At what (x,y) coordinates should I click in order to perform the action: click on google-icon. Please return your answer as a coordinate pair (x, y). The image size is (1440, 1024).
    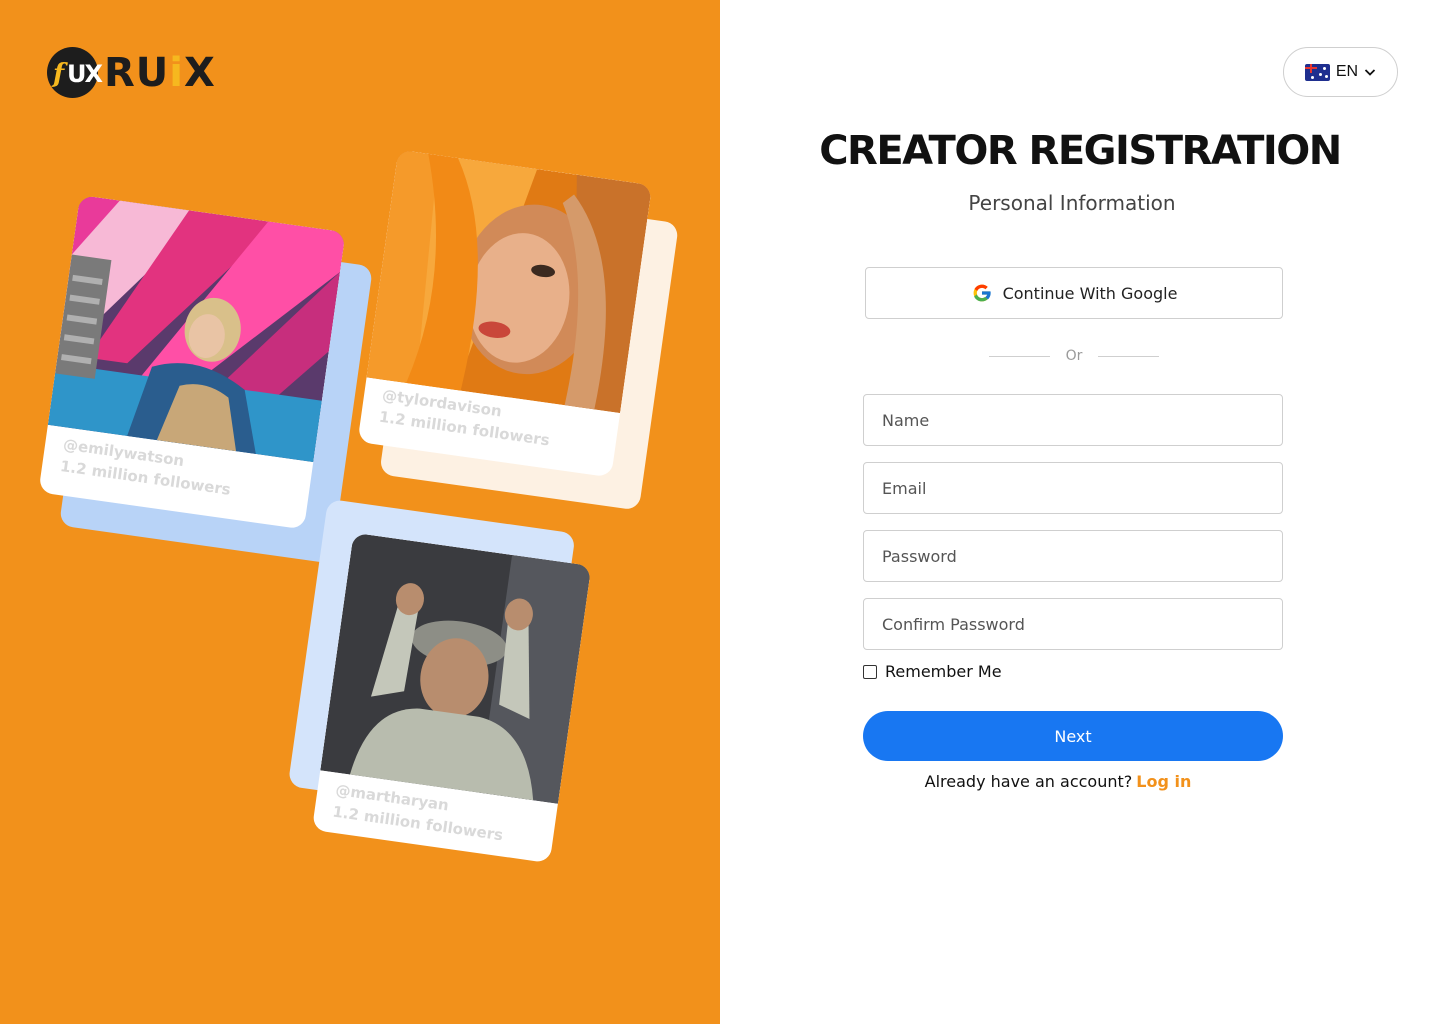
    Looking at the image, I should click on (982, 293).